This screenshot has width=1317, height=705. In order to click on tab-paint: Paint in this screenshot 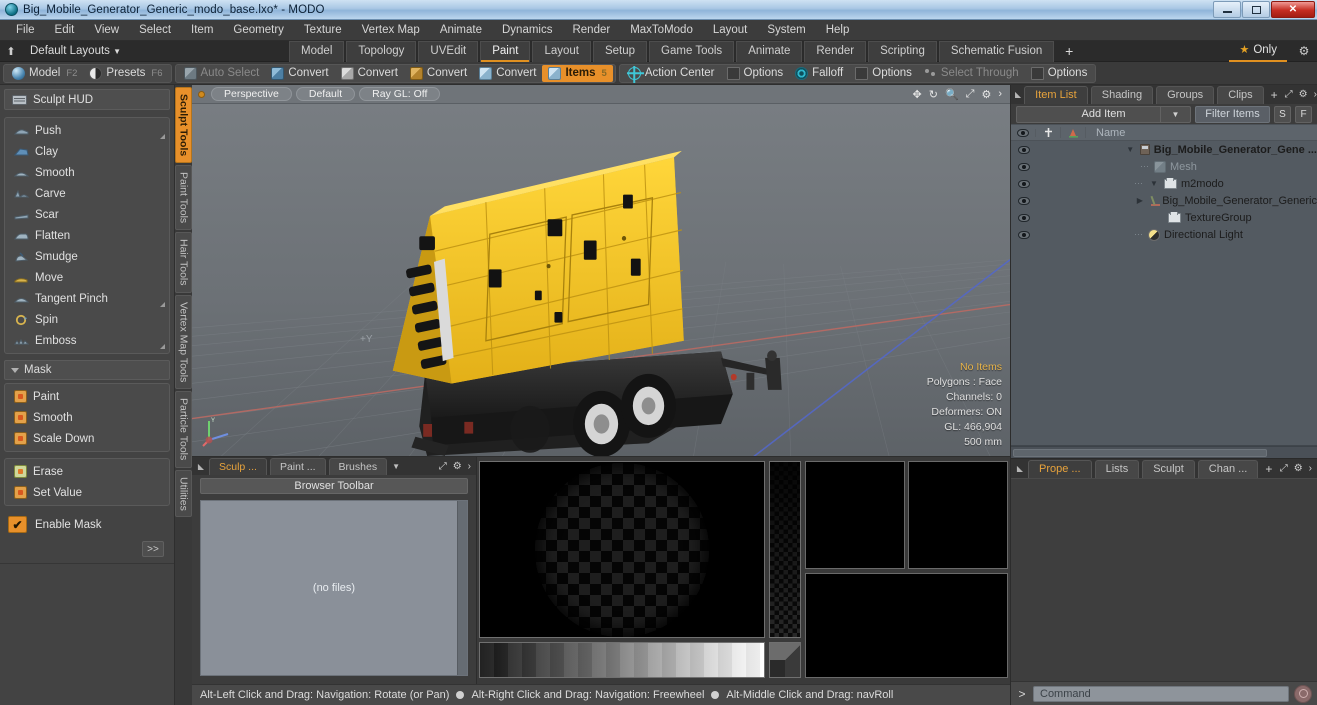, I will do `click(505, 51)`.